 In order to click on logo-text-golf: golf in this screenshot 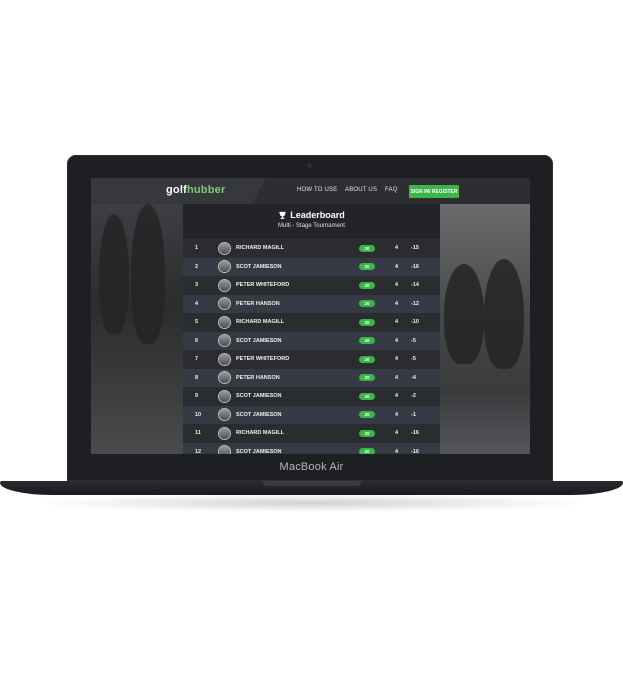, I will do `click(176, 190)`.